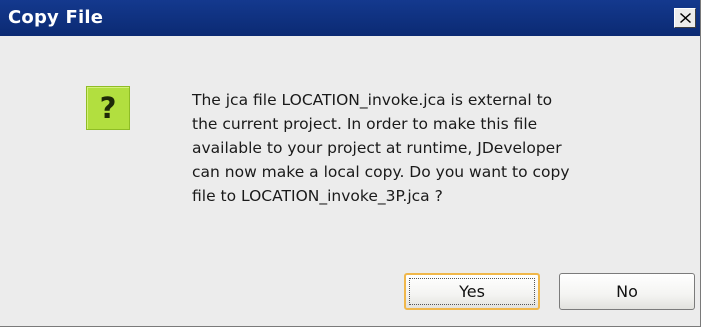 The image size is (701, 327). I want to click on no-button-label: No, so click(627, 291).